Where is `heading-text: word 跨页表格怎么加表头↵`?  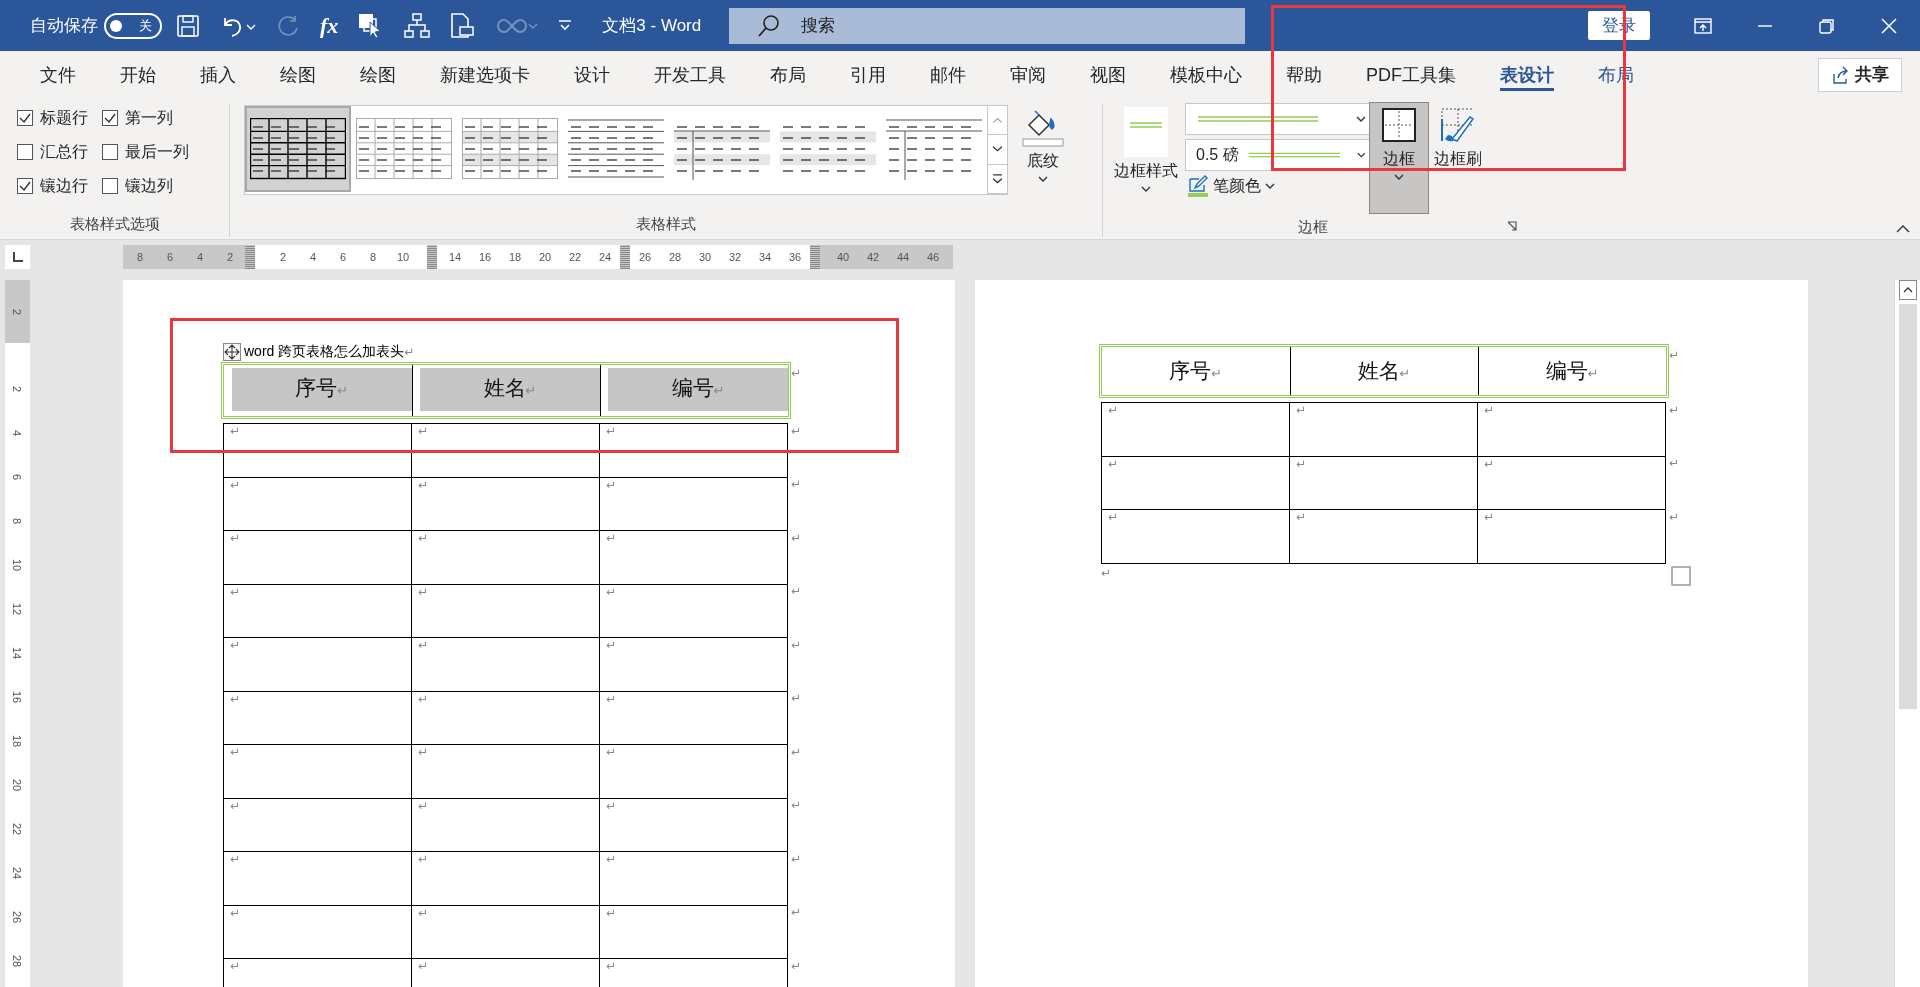 heading-text: word 跨页表格怎么加表头↵ is located at coordinates (329, 352).